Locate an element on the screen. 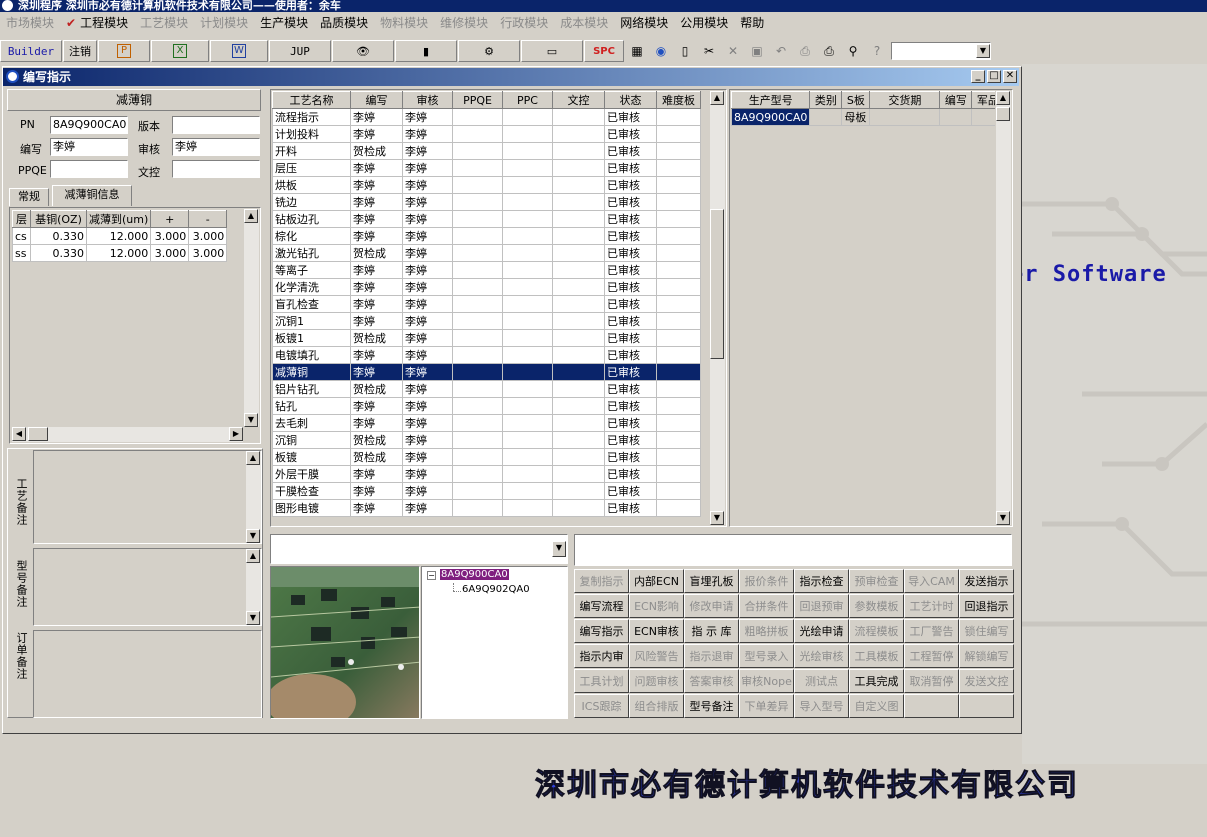  review-field: 李婷 is located at coordinates (216, 147).